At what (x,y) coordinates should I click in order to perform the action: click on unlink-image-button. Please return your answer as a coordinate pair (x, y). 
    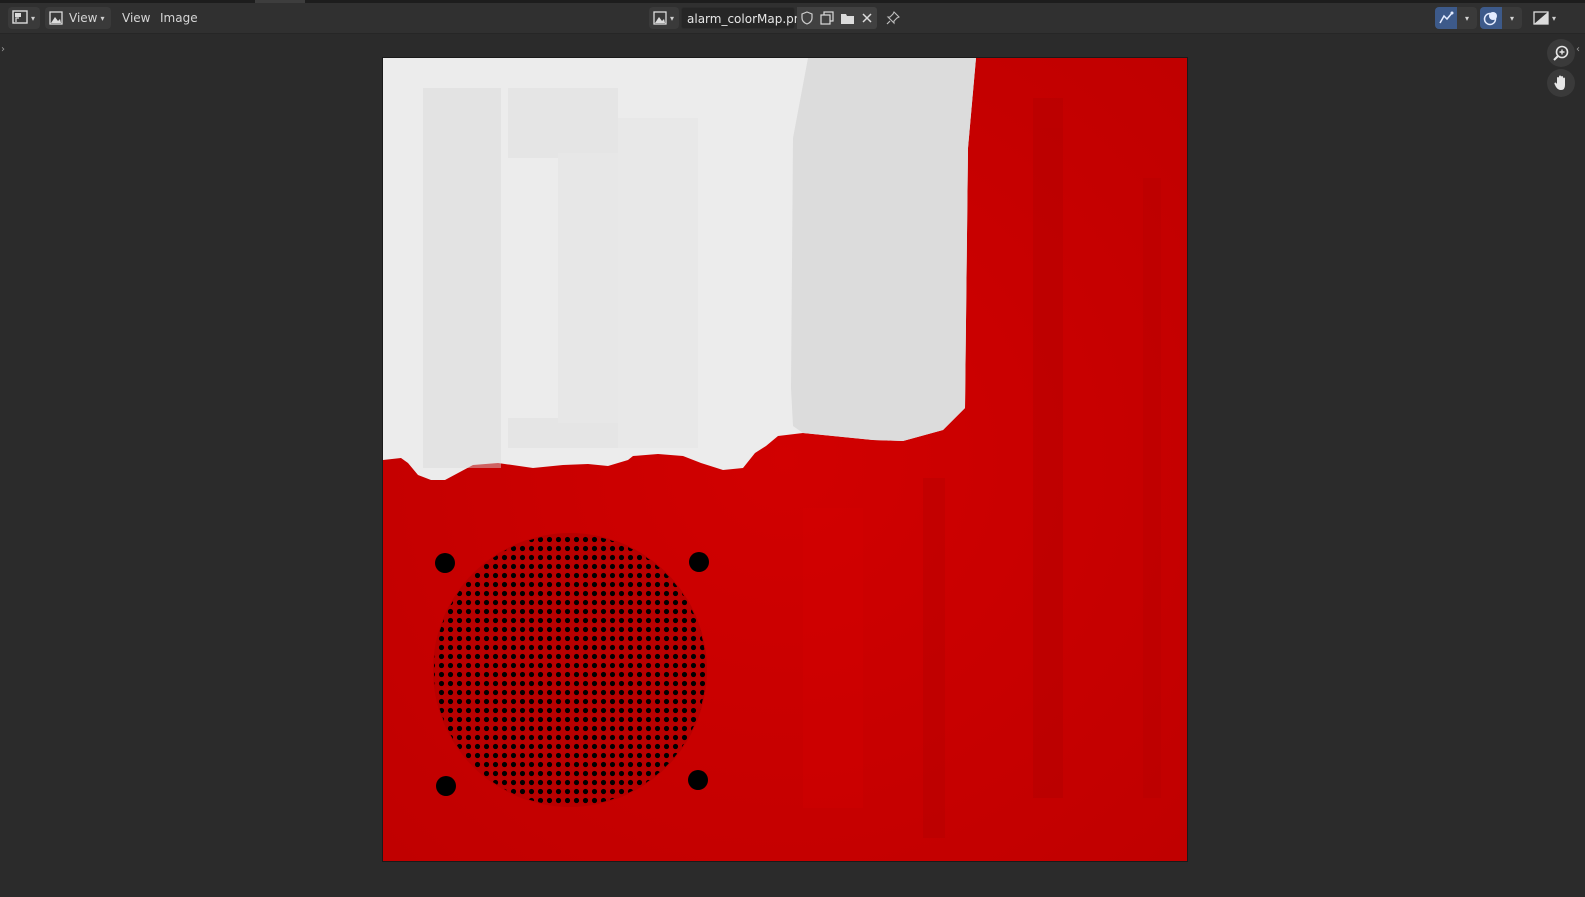
    Looking at the image, I should click on (867, 18).